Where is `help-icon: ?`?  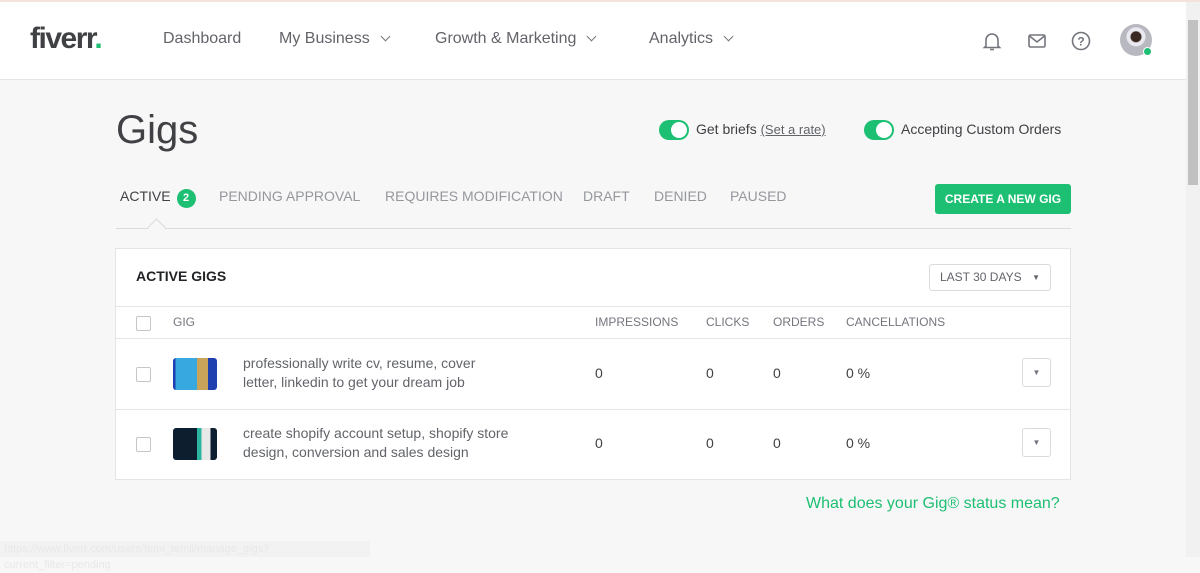
help-icon: ? is located at coordinates (1081, 41).